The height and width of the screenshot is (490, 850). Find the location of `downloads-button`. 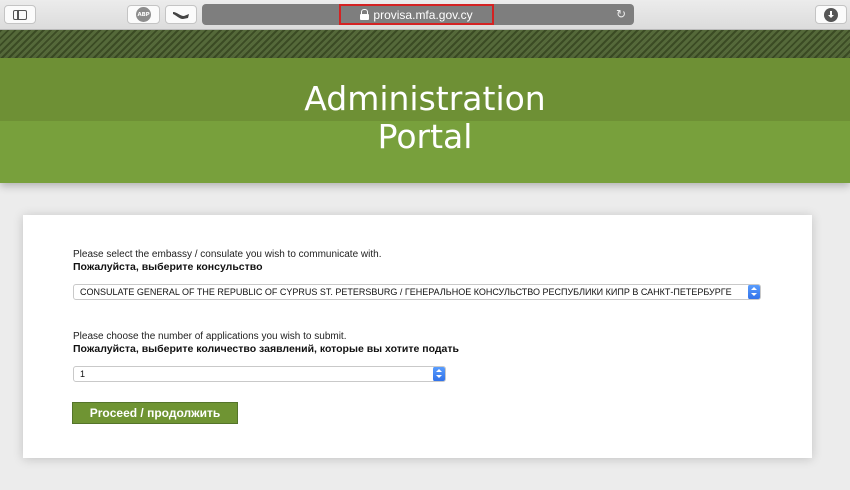

downloads-button is located at coordinates (831, 14).